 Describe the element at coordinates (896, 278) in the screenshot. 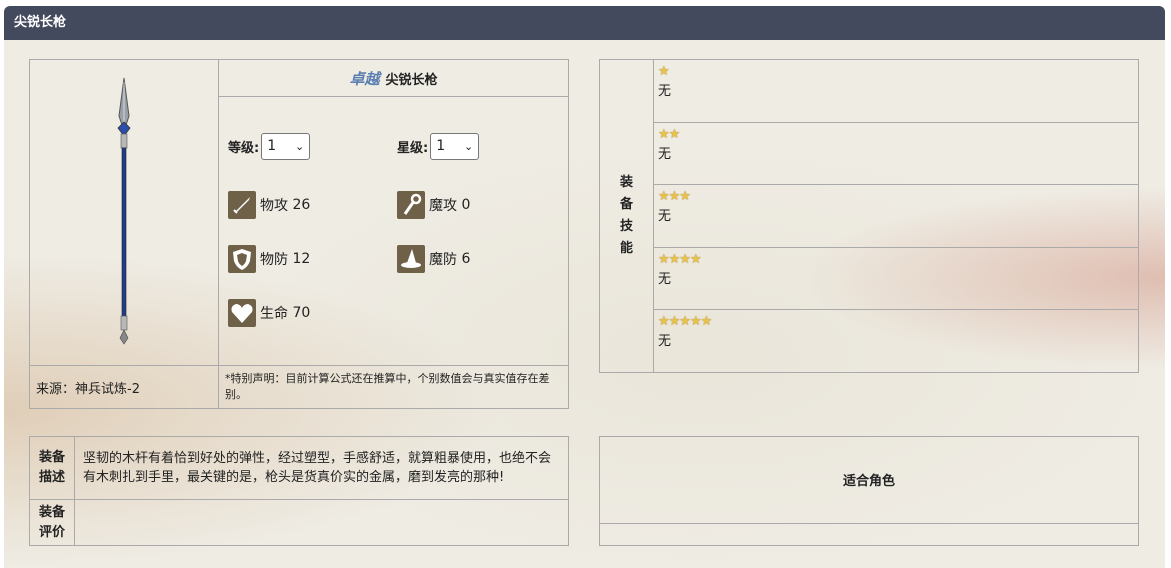

I see `skill-row: ★★★★ 无` at that location.